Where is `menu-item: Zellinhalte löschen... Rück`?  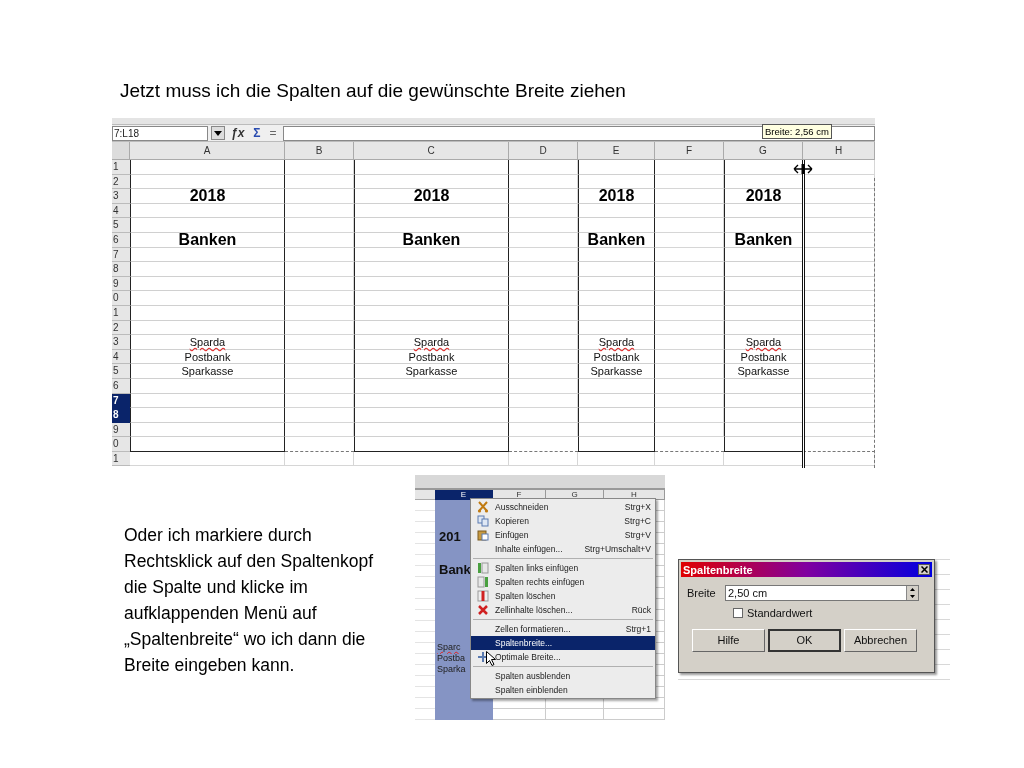
menu-item: Zellinhalte löschen... Rück is located at coordinates (563, 610).